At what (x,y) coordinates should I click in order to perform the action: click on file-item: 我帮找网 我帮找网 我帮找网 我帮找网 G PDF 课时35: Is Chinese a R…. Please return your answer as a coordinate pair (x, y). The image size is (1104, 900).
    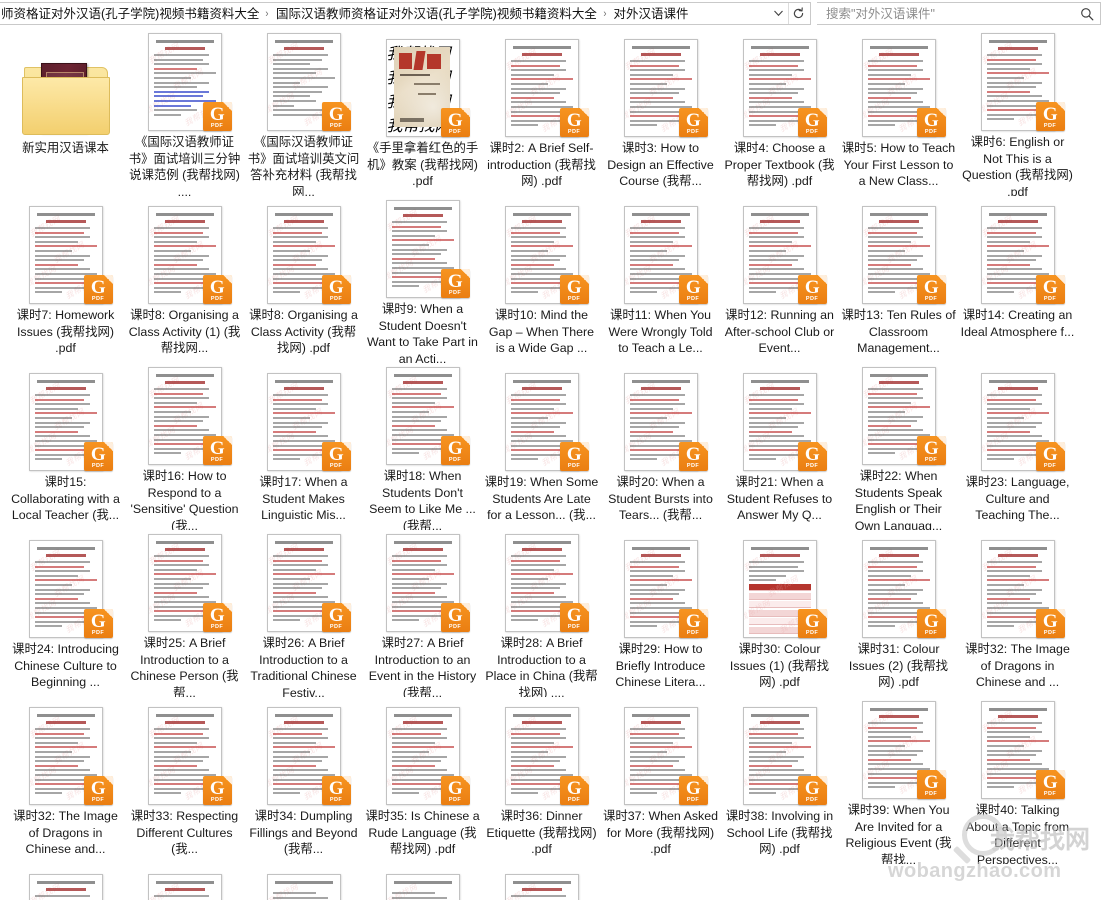
    Looking at the image, I should click on (422, 780).